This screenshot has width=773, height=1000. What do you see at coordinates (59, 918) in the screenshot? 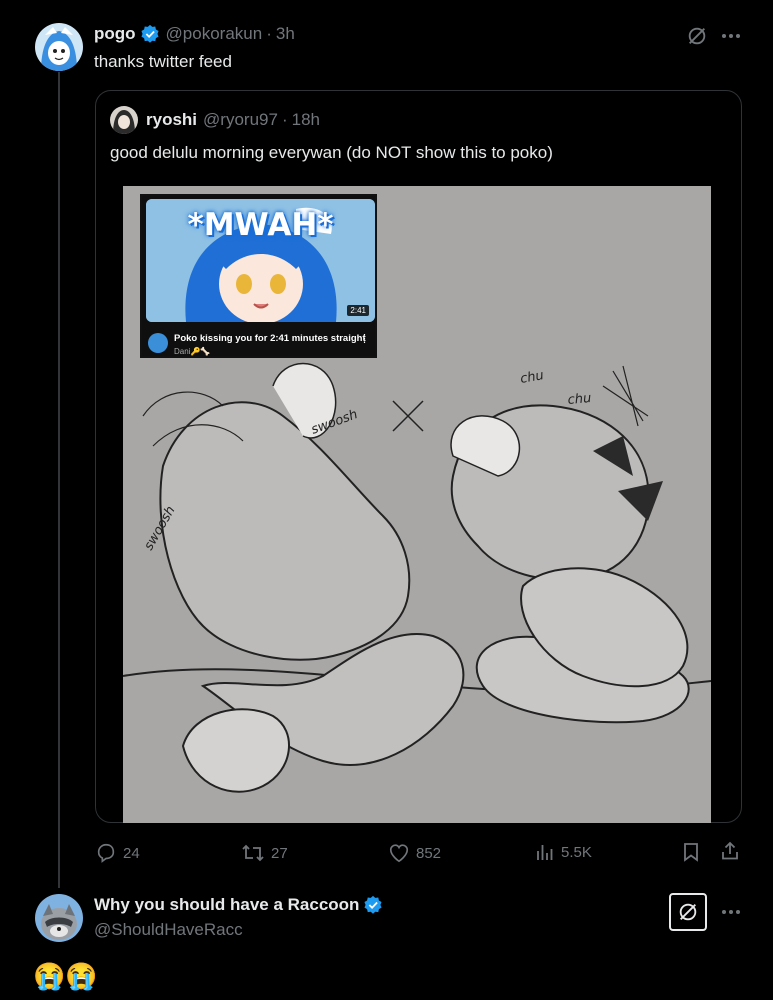
I see `reply-avatar` at bounding box center [59, 918].